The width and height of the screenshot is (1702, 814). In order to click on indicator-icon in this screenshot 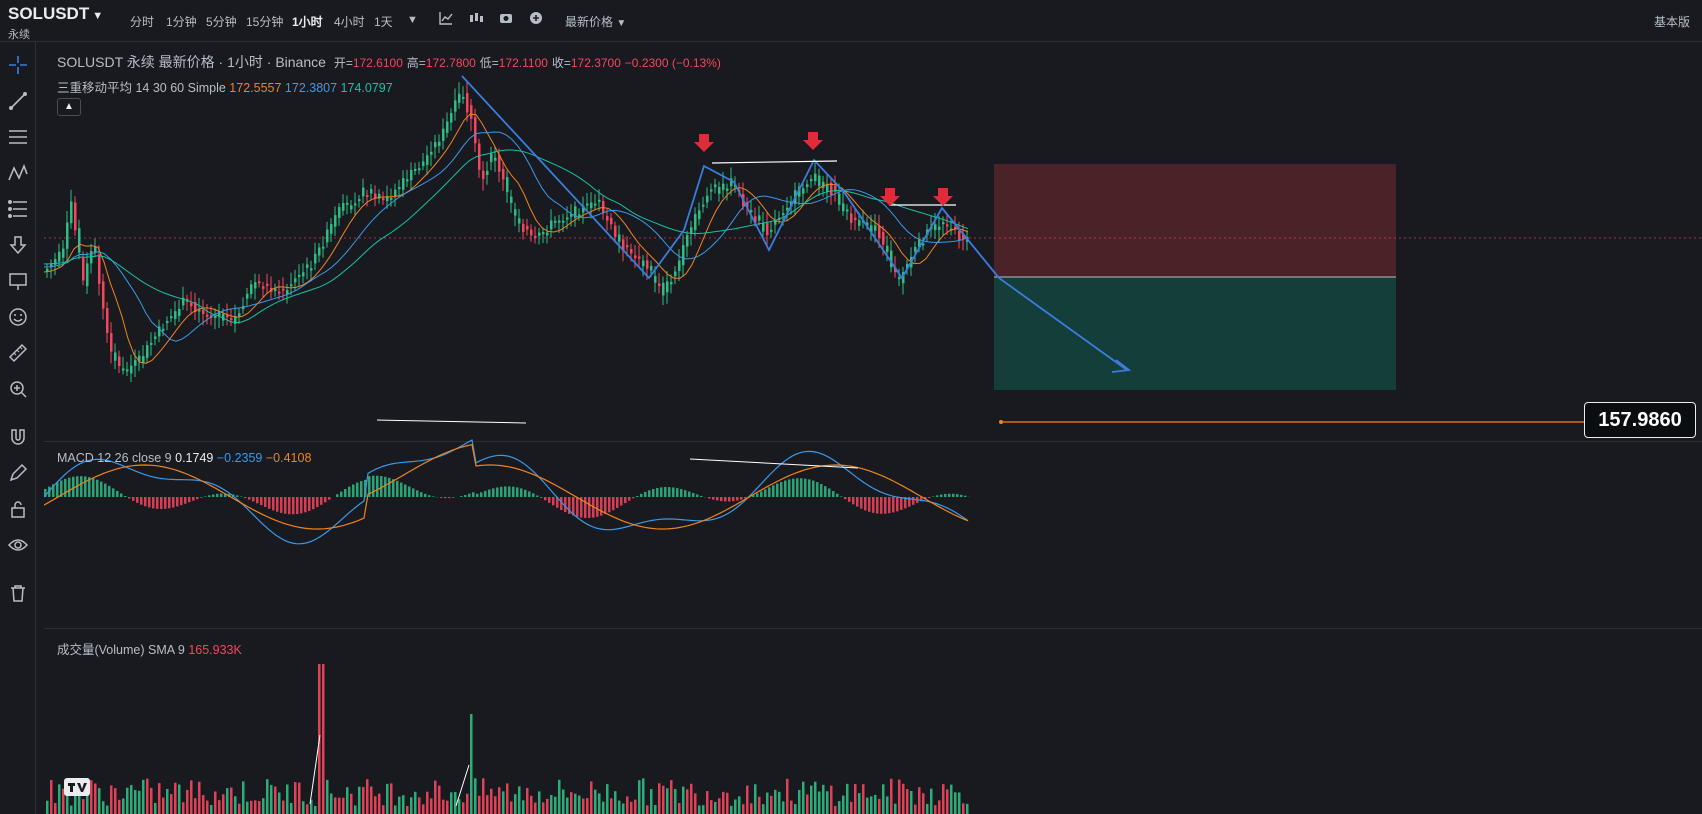, I will do `click(446, 19)`.